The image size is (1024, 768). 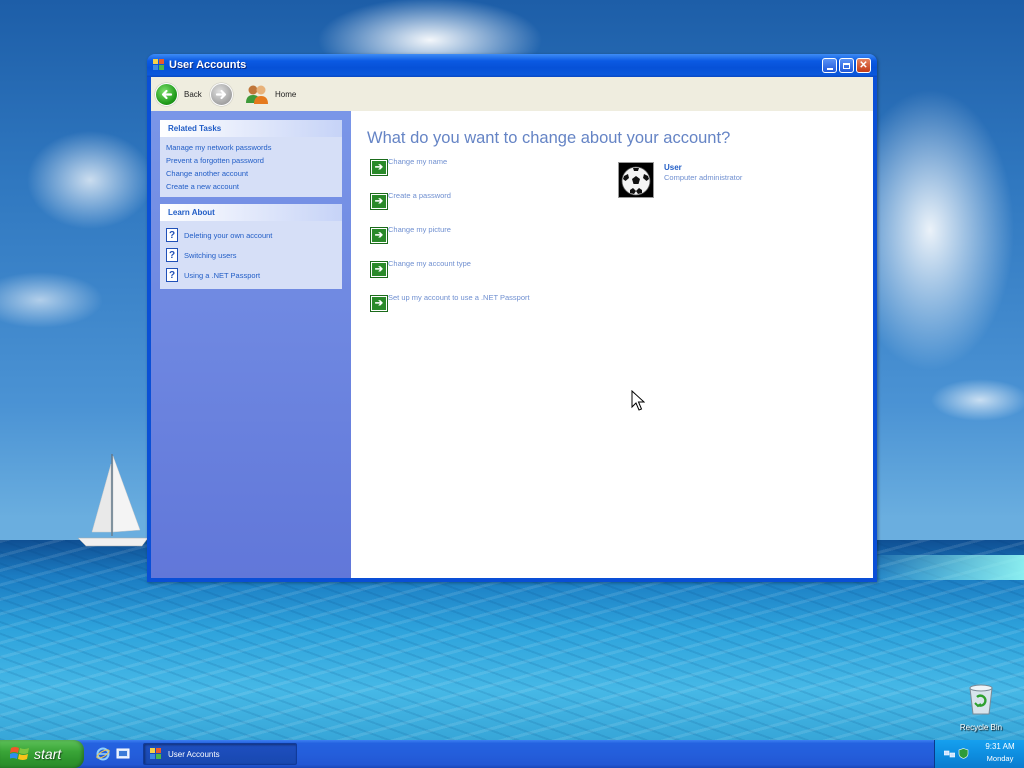 What do you see at coordinates (638, 400) in the screenshot?
I see `mouse-cursor-icon` at bounding box center [638, 400].